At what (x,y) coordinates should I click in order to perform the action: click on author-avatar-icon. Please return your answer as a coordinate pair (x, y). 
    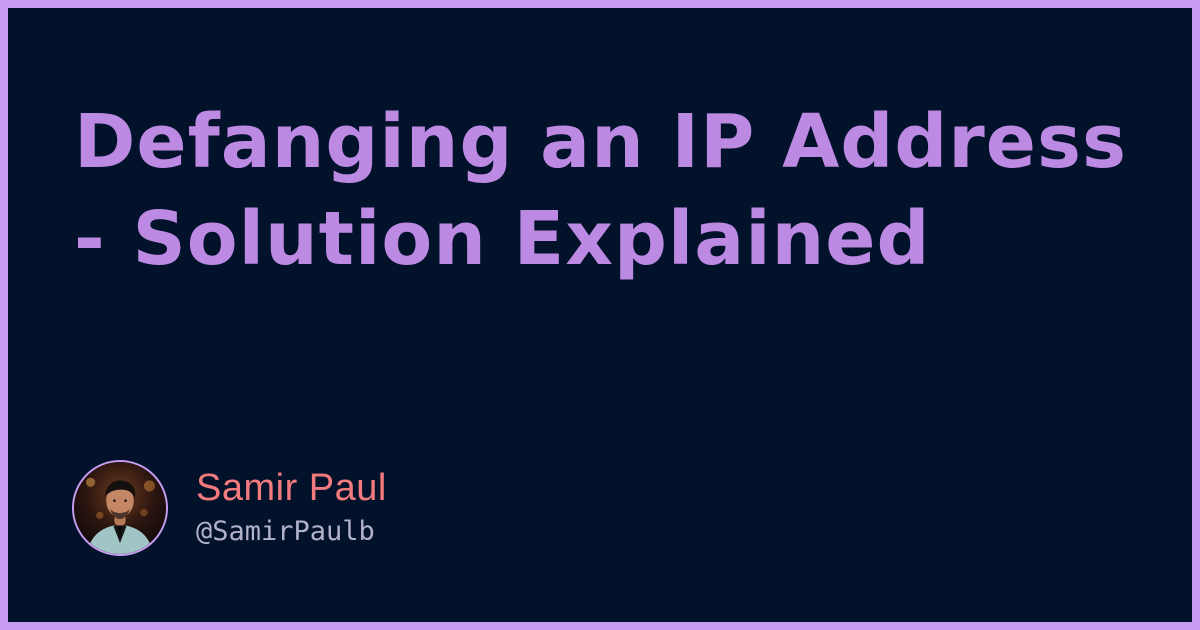
    Looking at the image, I should click on (120, 508).